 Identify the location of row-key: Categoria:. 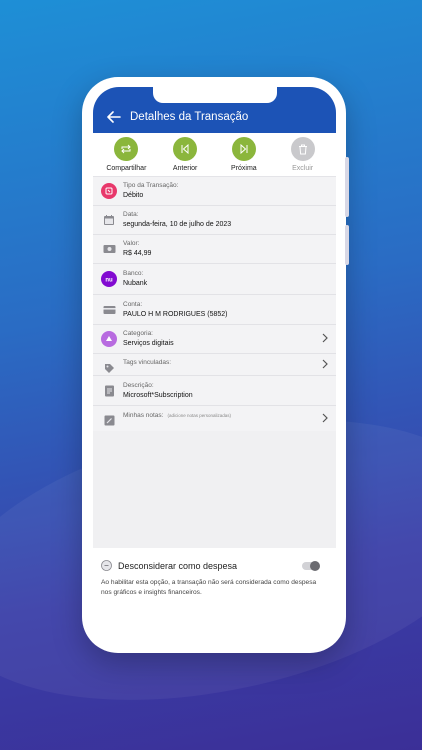
(138, 333).